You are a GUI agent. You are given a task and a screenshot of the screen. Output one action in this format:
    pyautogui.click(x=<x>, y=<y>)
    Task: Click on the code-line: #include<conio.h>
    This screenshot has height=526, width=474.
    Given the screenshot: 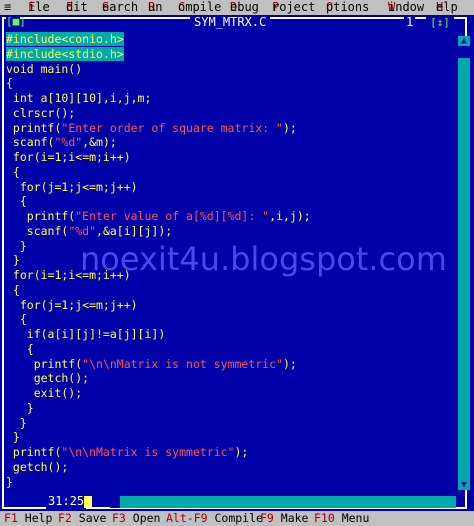 What is the action you would take?
    pyautogui.click(x=65, y=39)
    